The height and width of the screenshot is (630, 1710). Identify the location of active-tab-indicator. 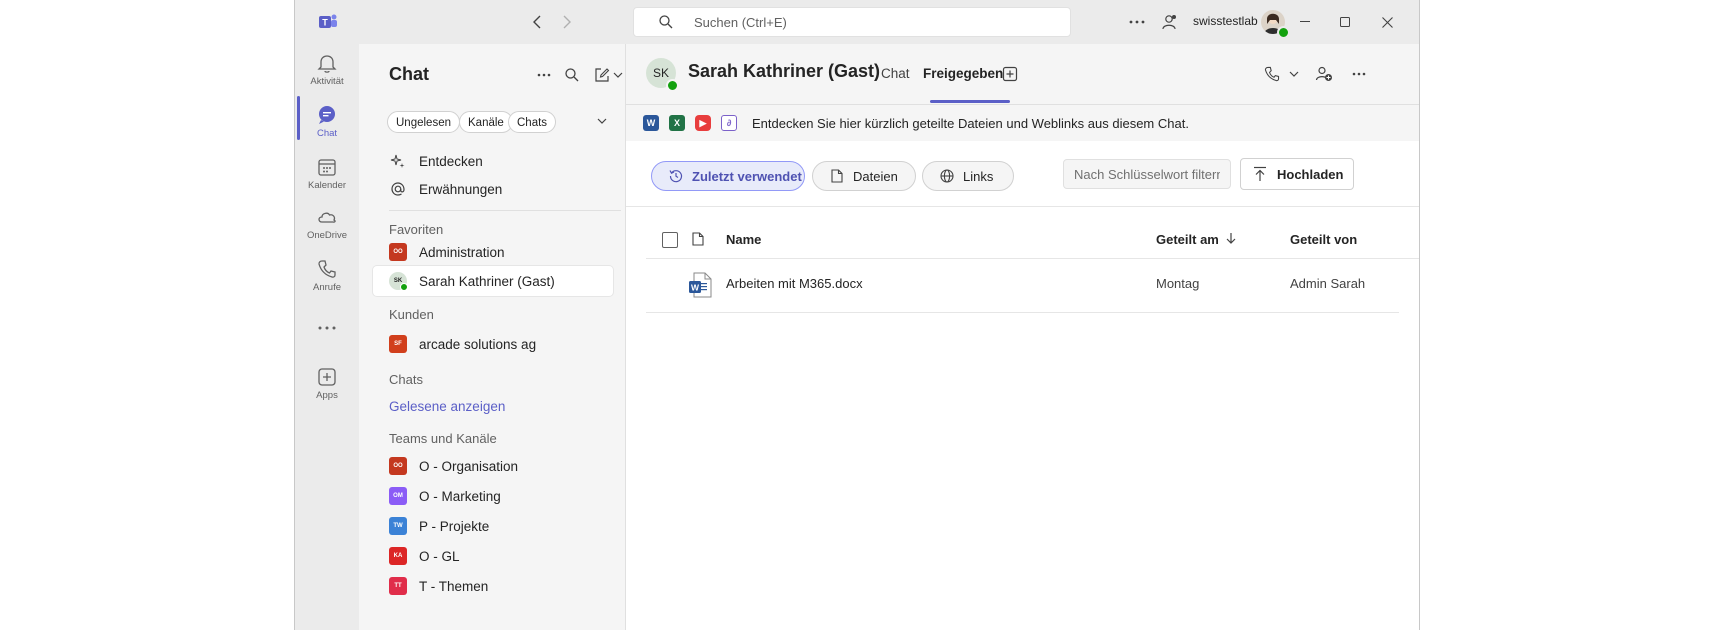
(970, 101).